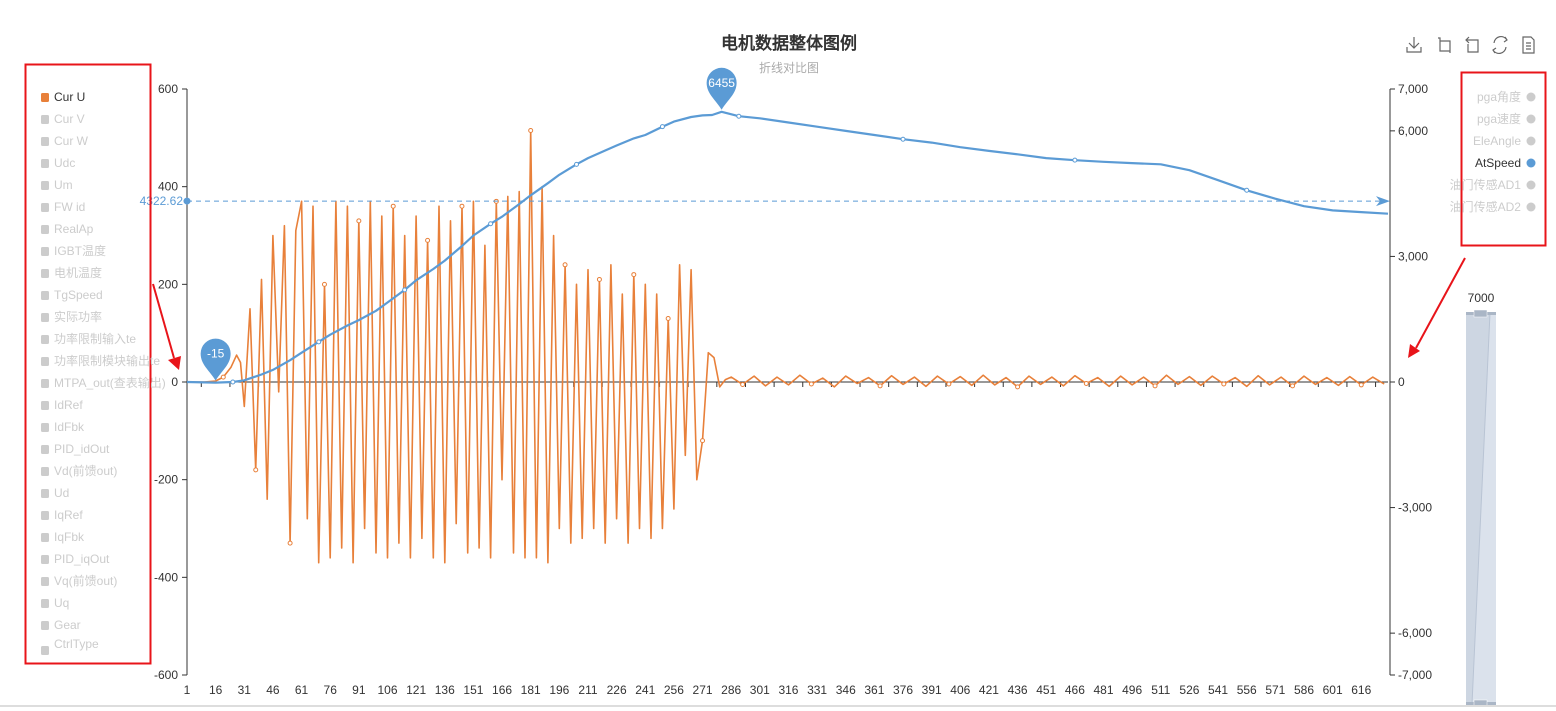 The image size is (1556, 711). I want to click on legend-item: Ud, so click(55, 493).